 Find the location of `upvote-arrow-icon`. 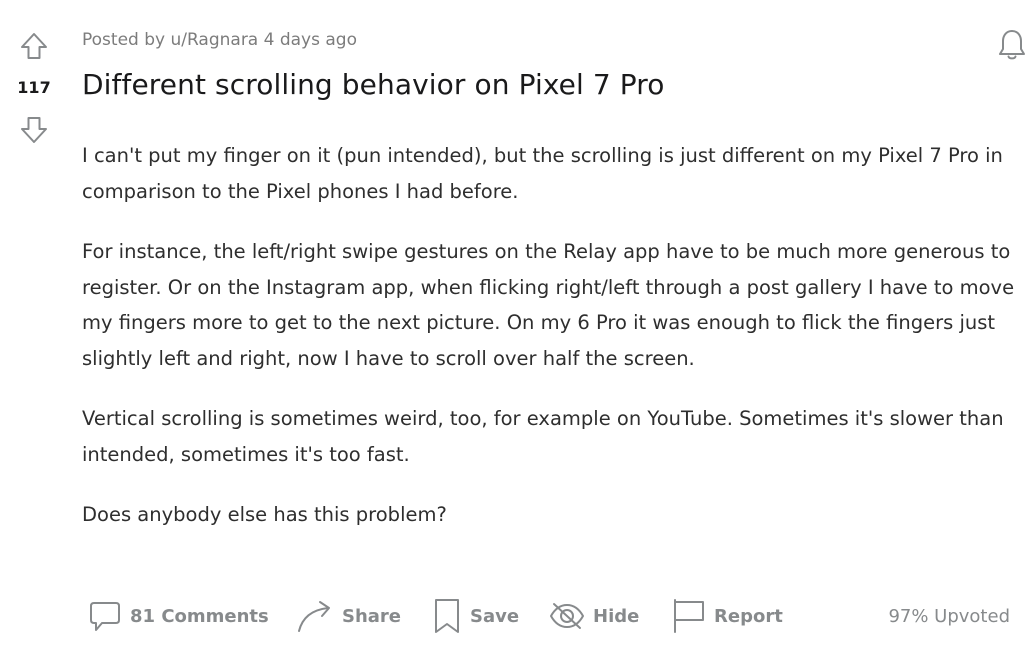

upvote-arrow-icon is located at coordinates (34, 46).